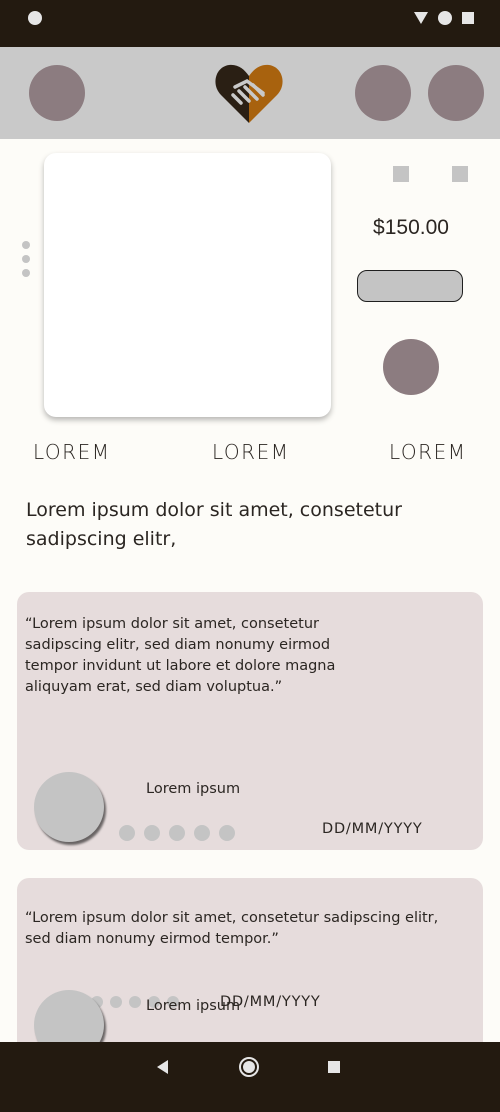 The width and height of the screenshot is (500, 1112). What do you see at coordinates (460, 174) in the screenshot?
I see `favorite-icon` at bounding box center [460, 174].